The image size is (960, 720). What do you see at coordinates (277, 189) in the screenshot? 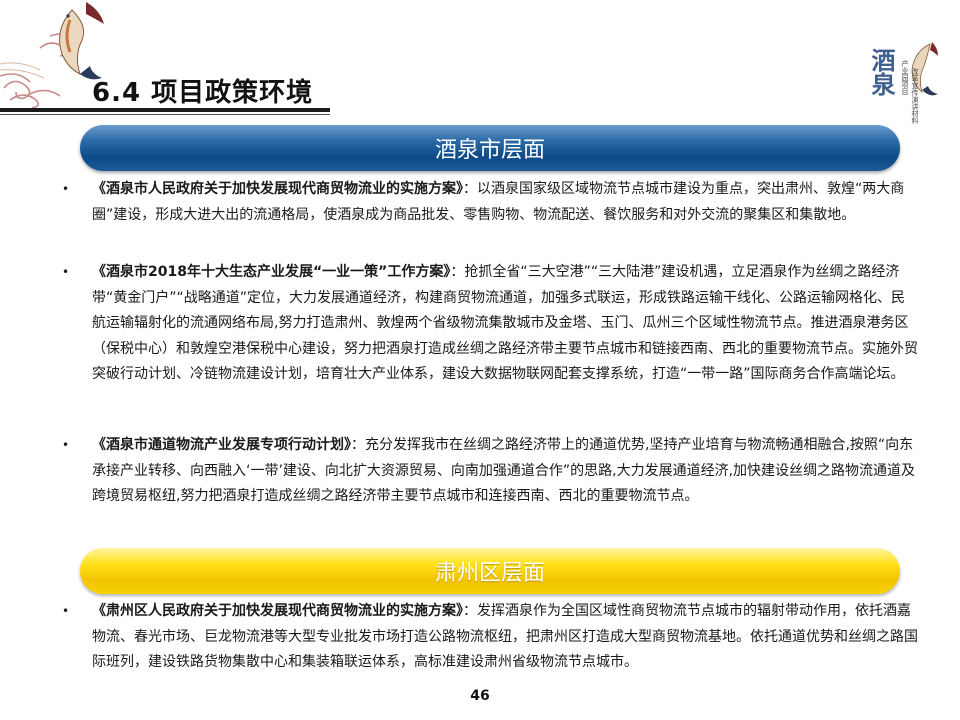
I see `policy-title: 《酒泉市人民政府关于加快发展现代商贸物流业的实施方案》` at bounding box center [277, 189].